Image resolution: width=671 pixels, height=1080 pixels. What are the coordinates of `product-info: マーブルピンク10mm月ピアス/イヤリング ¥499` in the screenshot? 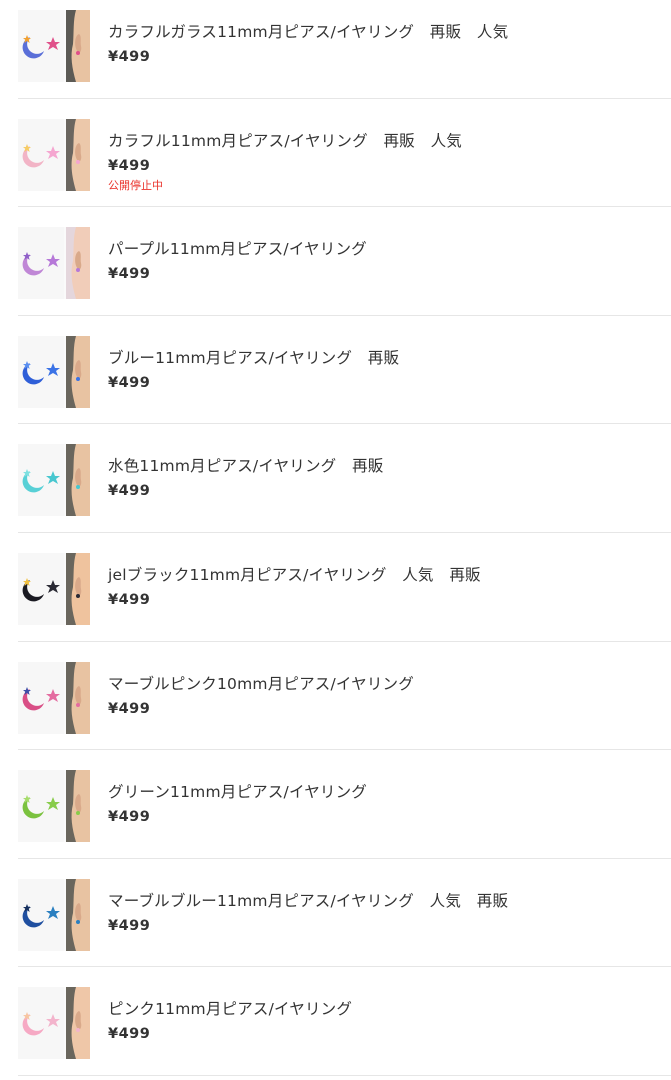 It's located at (384, 696).